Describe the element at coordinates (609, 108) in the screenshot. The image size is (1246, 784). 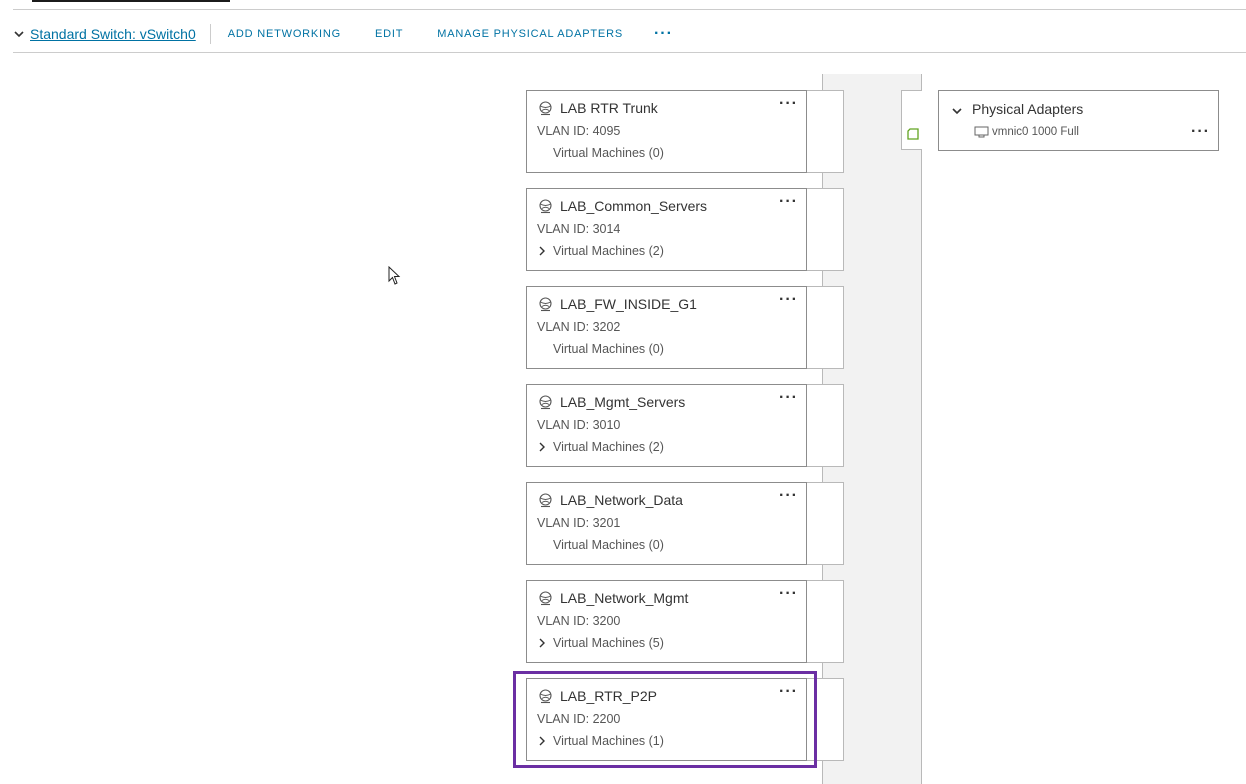
I see `port-group-name: LAB RTR Trunk` at that location.